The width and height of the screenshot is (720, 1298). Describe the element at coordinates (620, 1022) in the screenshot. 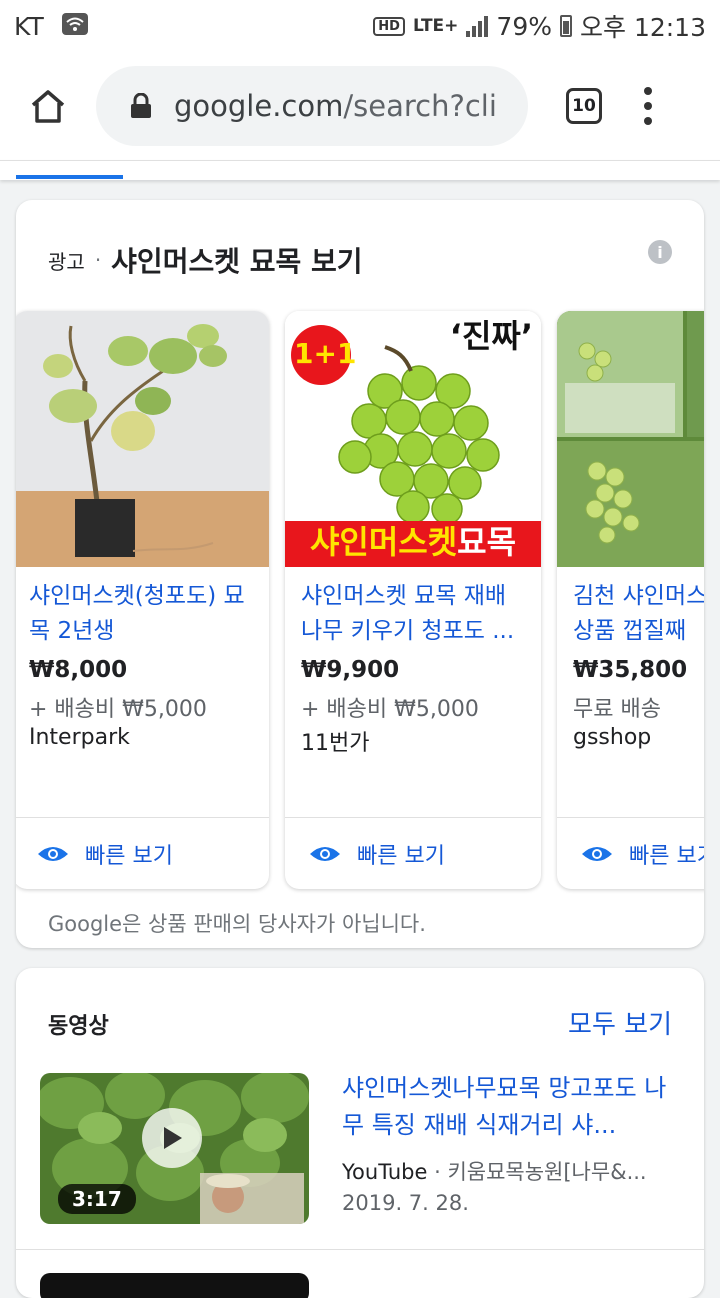

I see `see-all-link: 모두 보기` at that location.